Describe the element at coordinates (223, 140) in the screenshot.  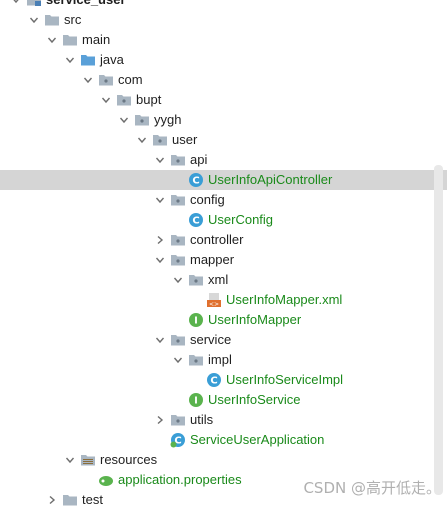
I see `tree-node-user: user` at that location.